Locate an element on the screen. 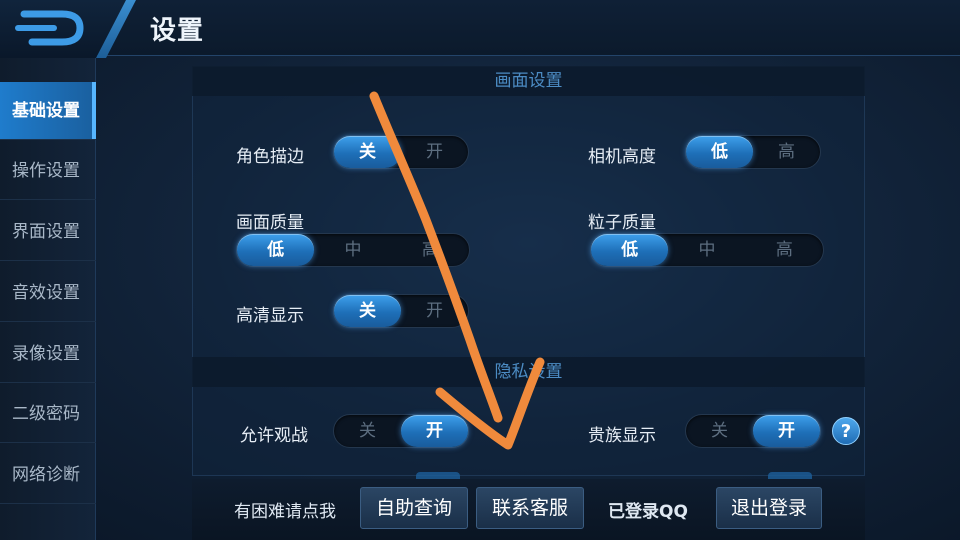 The height and width of the screenshot is (540, 960). spectate-label: 允许观战 is located at coordinates (274, 436).